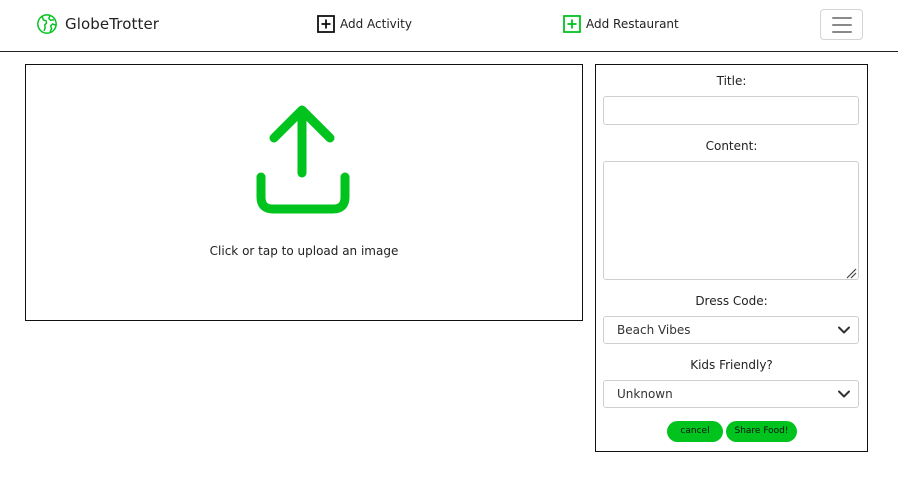  I want to click on title-input, so click(731, 110).